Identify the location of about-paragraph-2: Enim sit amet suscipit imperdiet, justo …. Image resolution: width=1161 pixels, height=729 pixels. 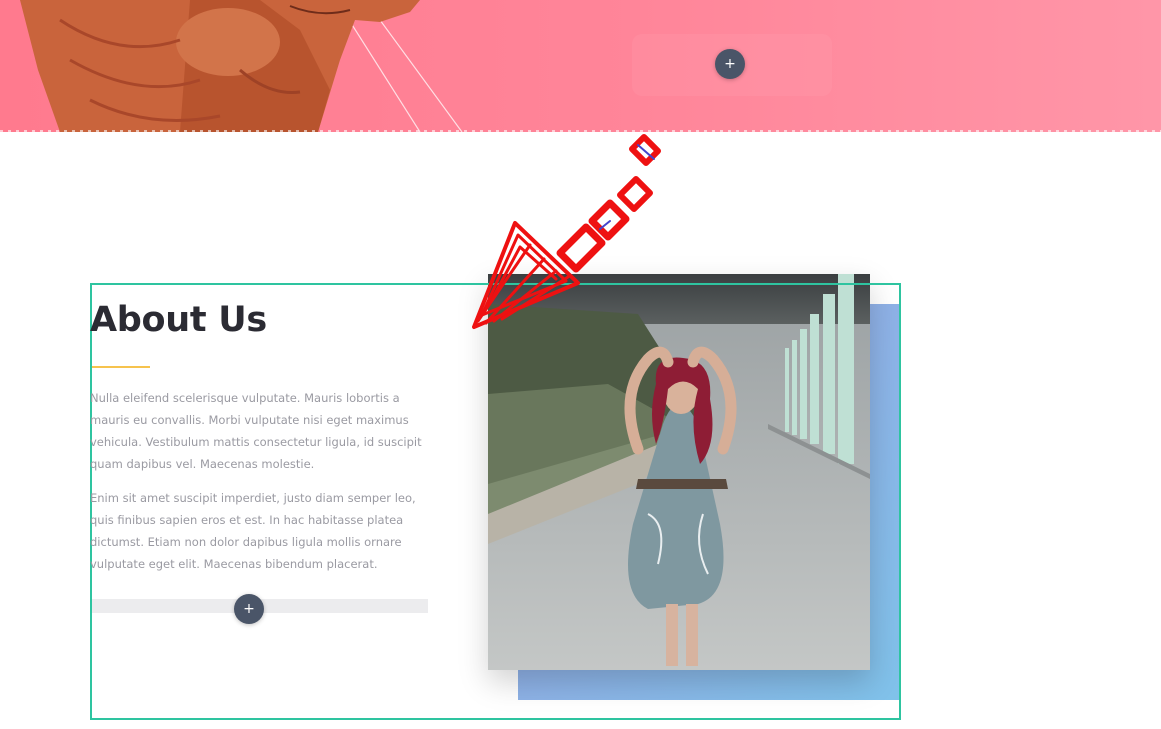
(253, 531).